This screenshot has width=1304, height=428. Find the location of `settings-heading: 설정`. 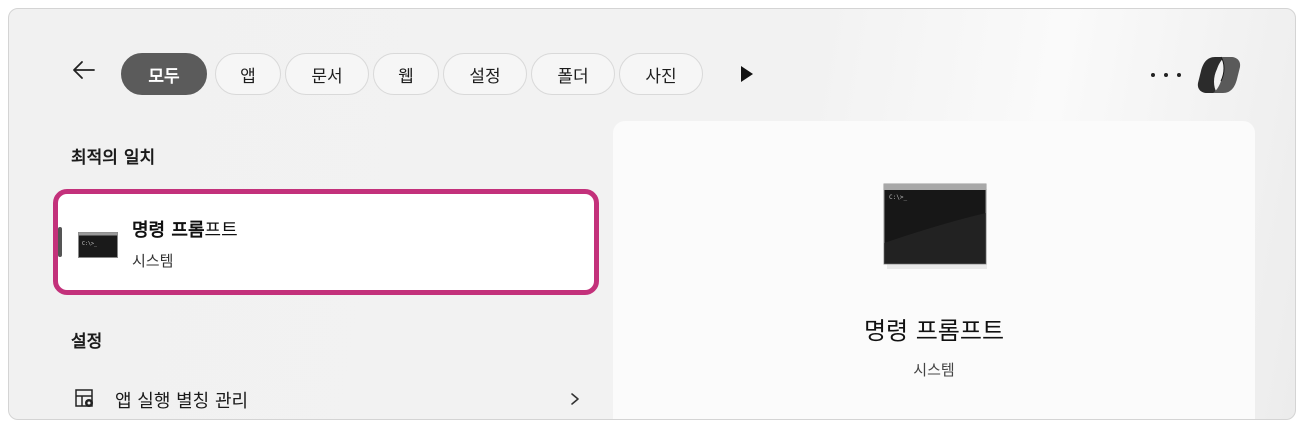

settings-heading: 설정 is located at coordinates (87, 342).